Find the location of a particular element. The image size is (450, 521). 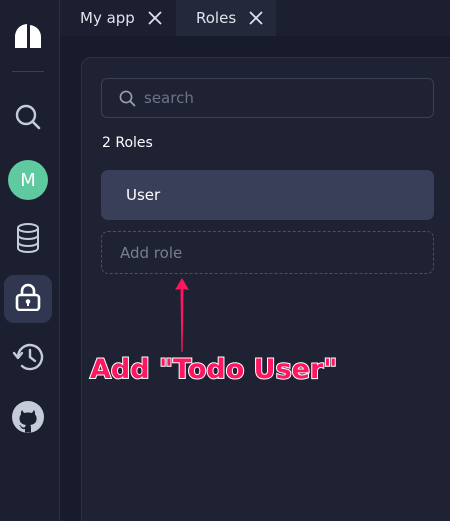

add-role-box is located at coordinates (267, 252).